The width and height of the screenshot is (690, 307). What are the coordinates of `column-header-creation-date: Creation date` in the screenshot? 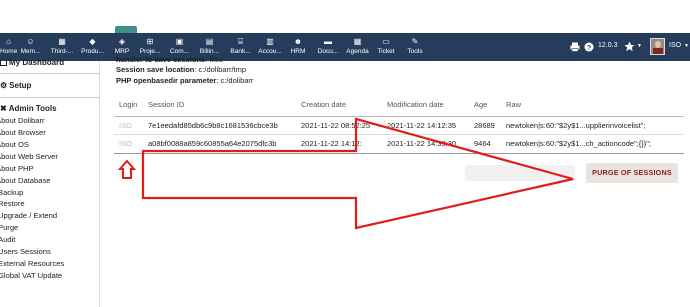 It's located at (323, 104).